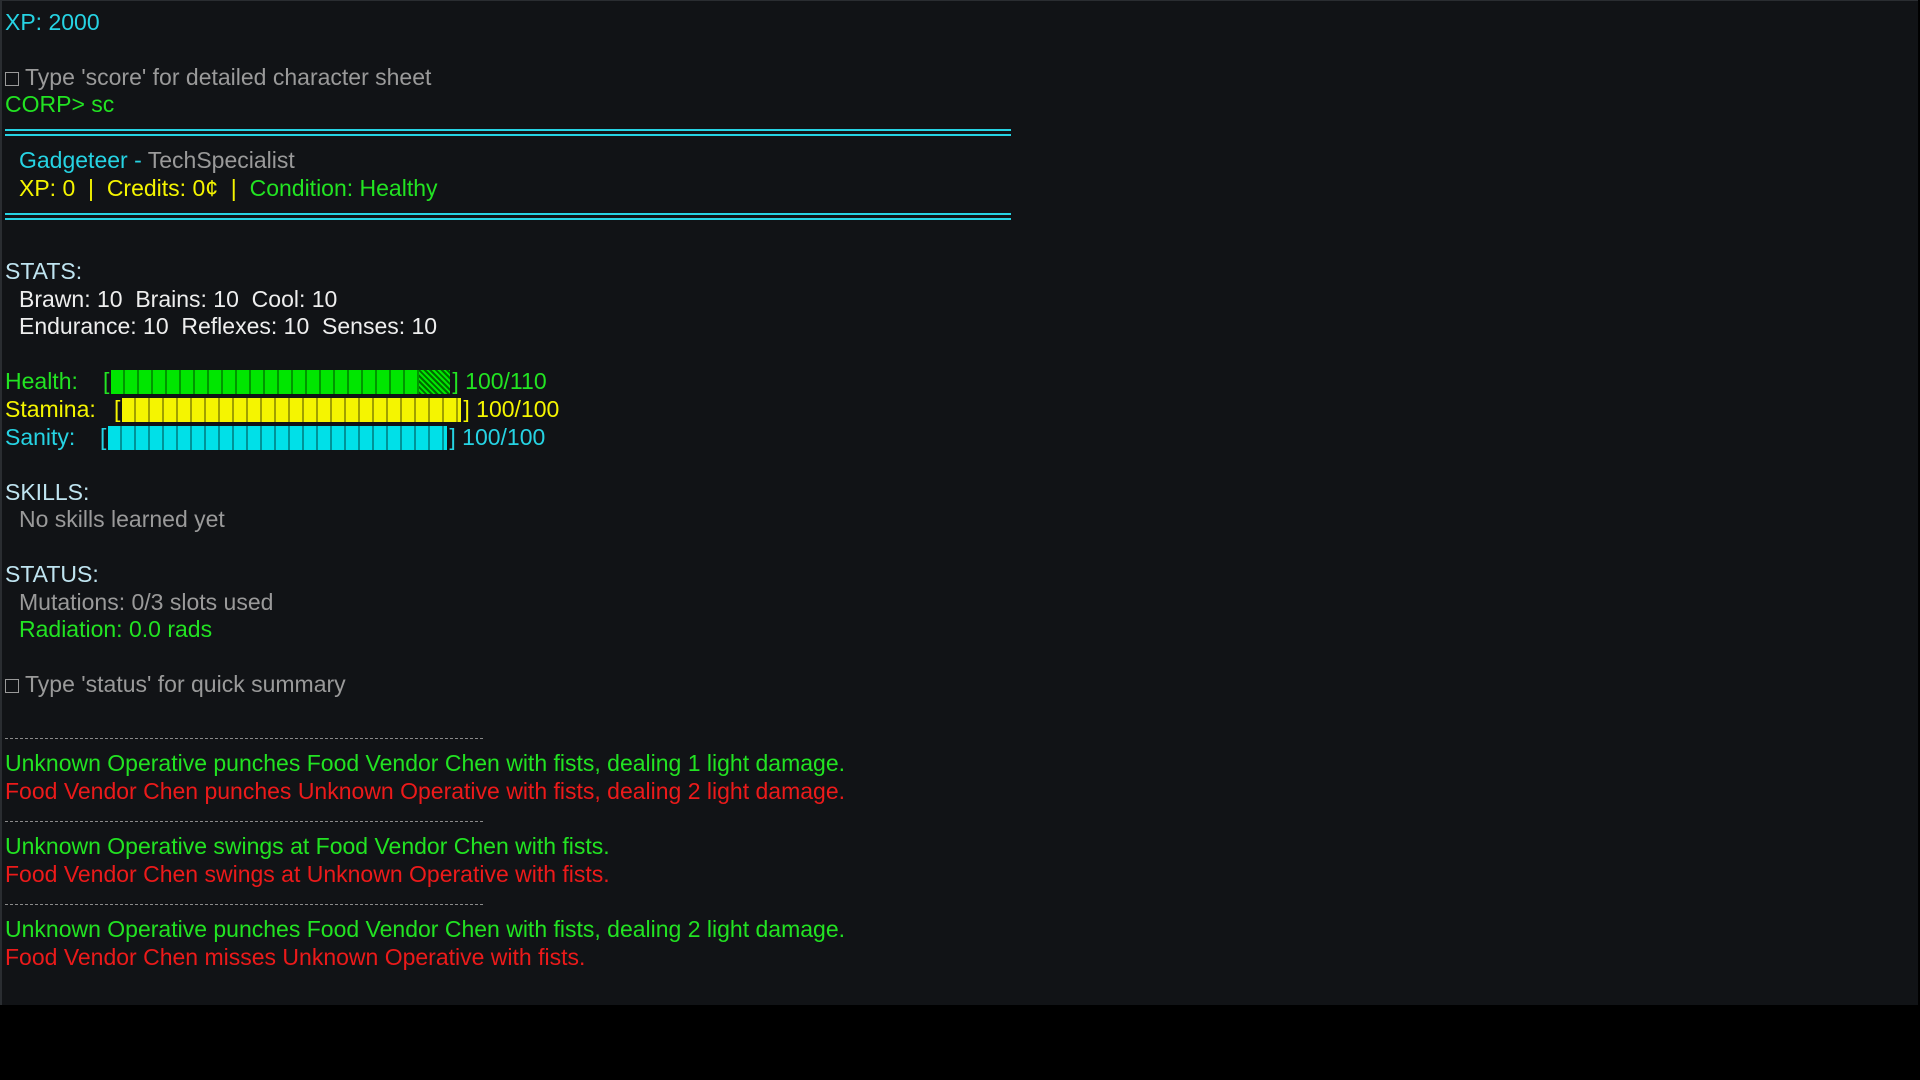 This screenshot has width=1920, height=1080. Describe the element at coordinates (50, 409) in the screenshot. I see `bar-label: Stamina:` at that location.